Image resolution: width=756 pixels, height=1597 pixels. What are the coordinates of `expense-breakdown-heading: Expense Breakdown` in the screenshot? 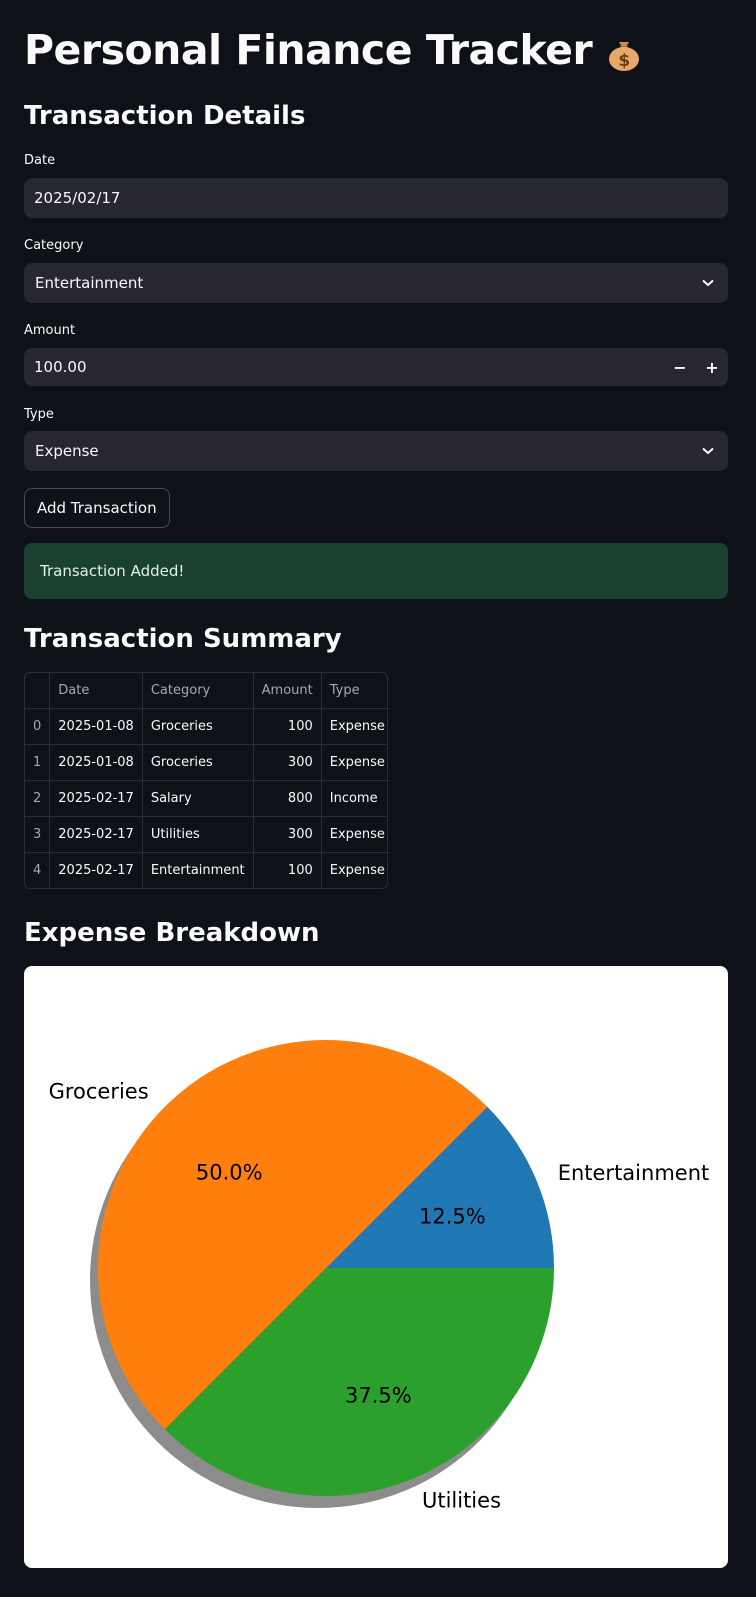 It's located at (172, 933).